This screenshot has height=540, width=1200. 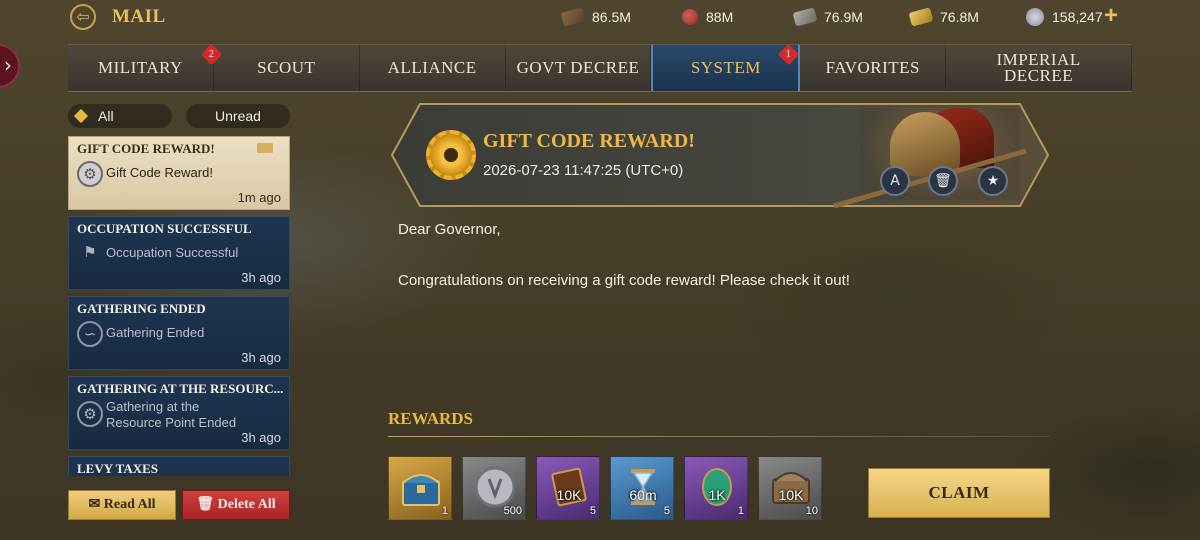 I want to click on reward-quantity: 10, so click(x=811, y=511).